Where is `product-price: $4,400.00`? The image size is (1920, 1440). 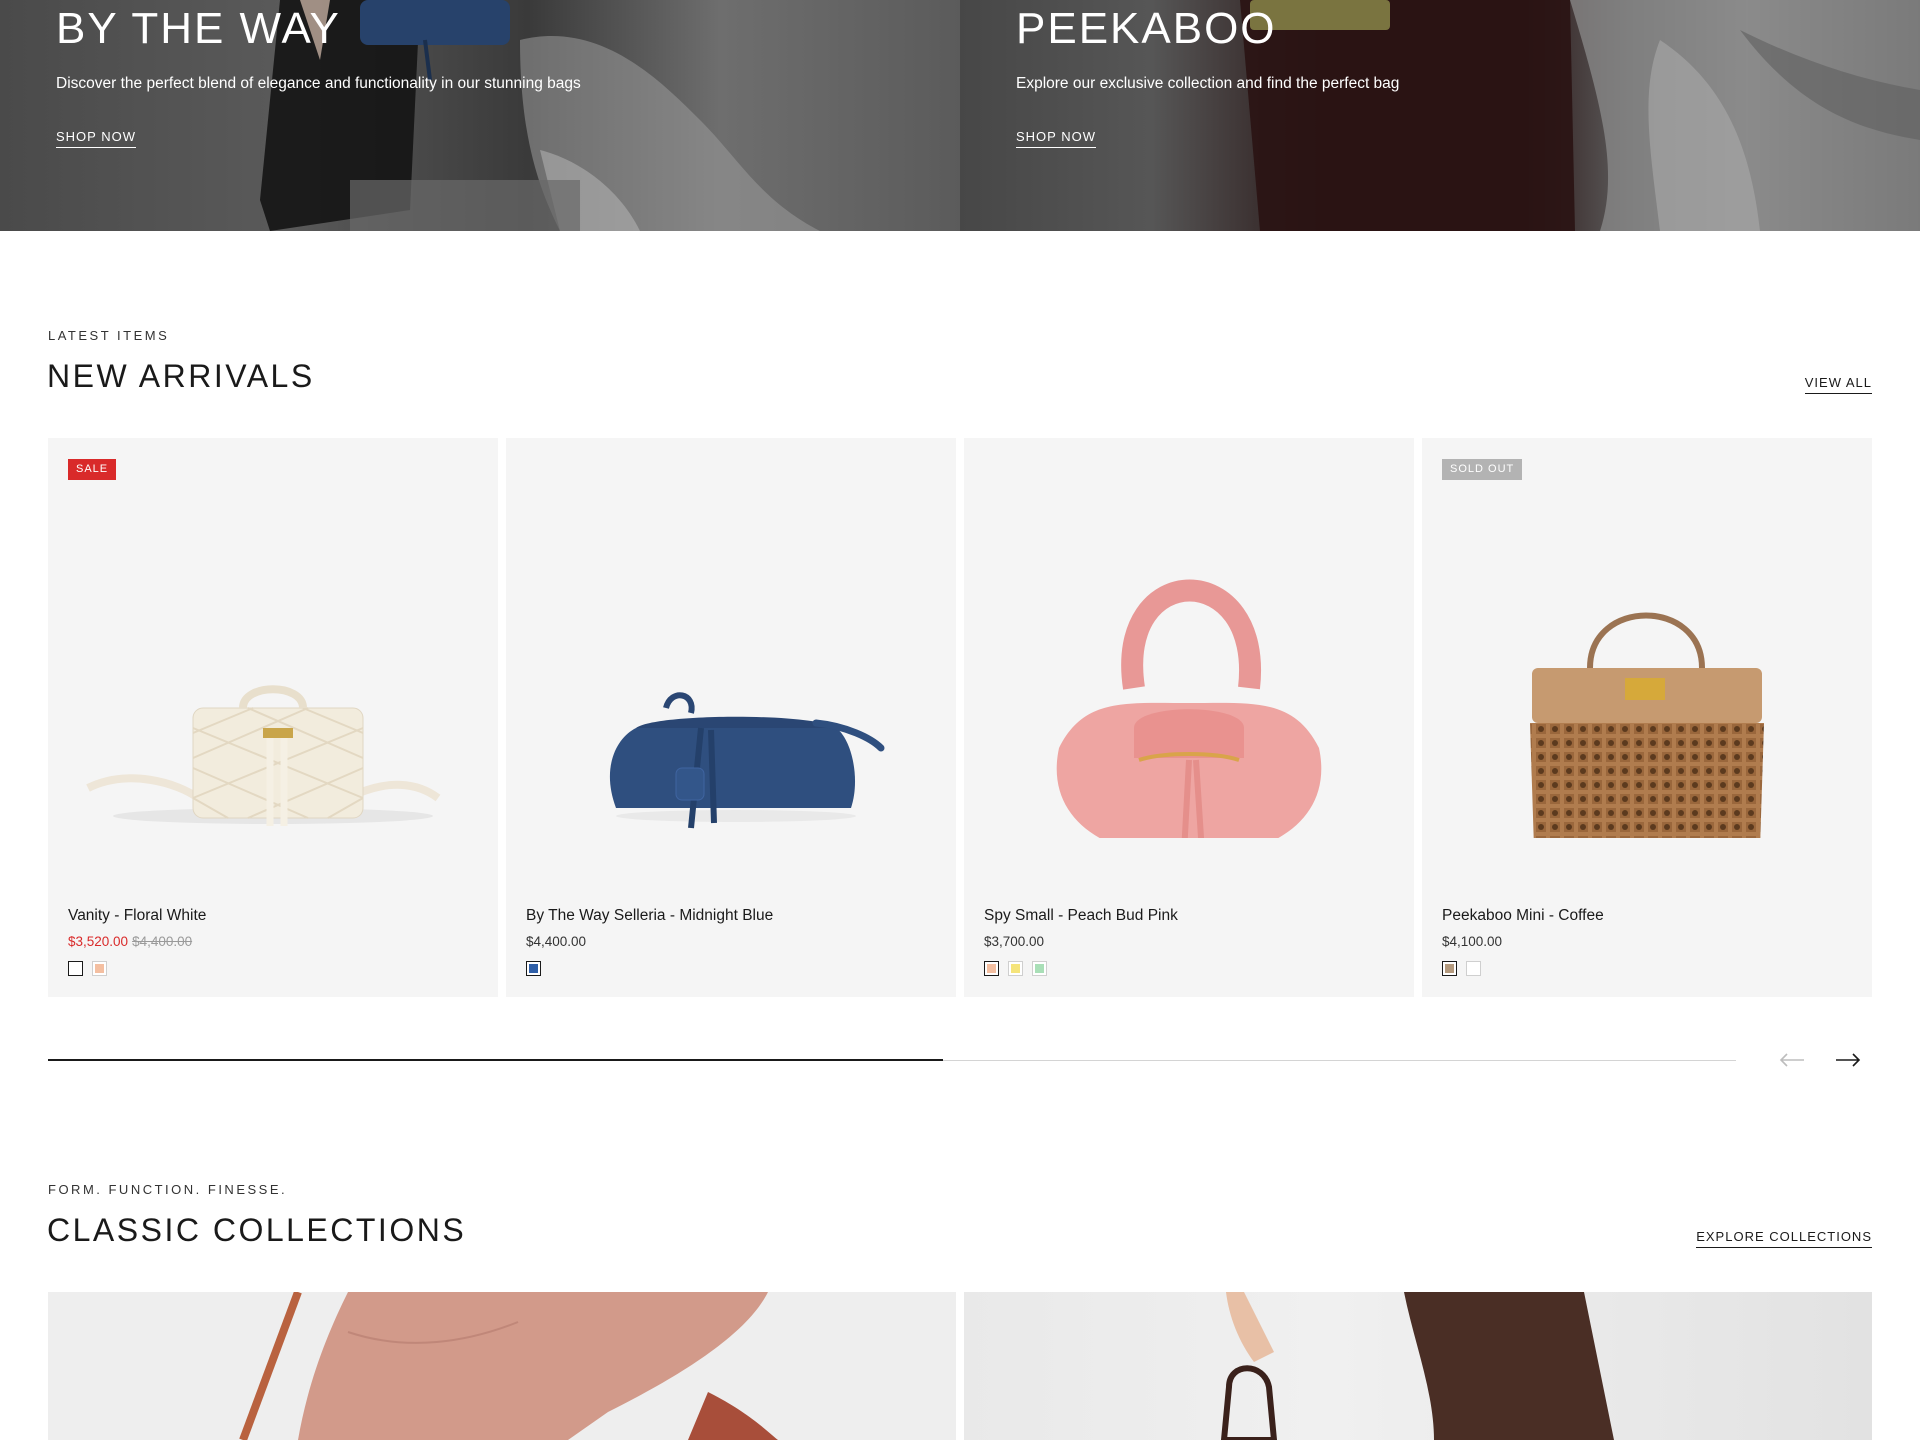
product-price: $4,400.00 is located at coordinates (556, 941).